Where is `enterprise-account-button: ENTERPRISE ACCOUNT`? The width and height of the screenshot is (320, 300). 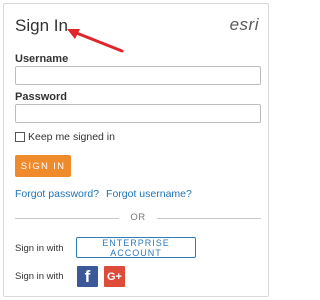 enterprise-account-button: ENTERPRISE ACCOUNT is located at coordinates (136, 247).